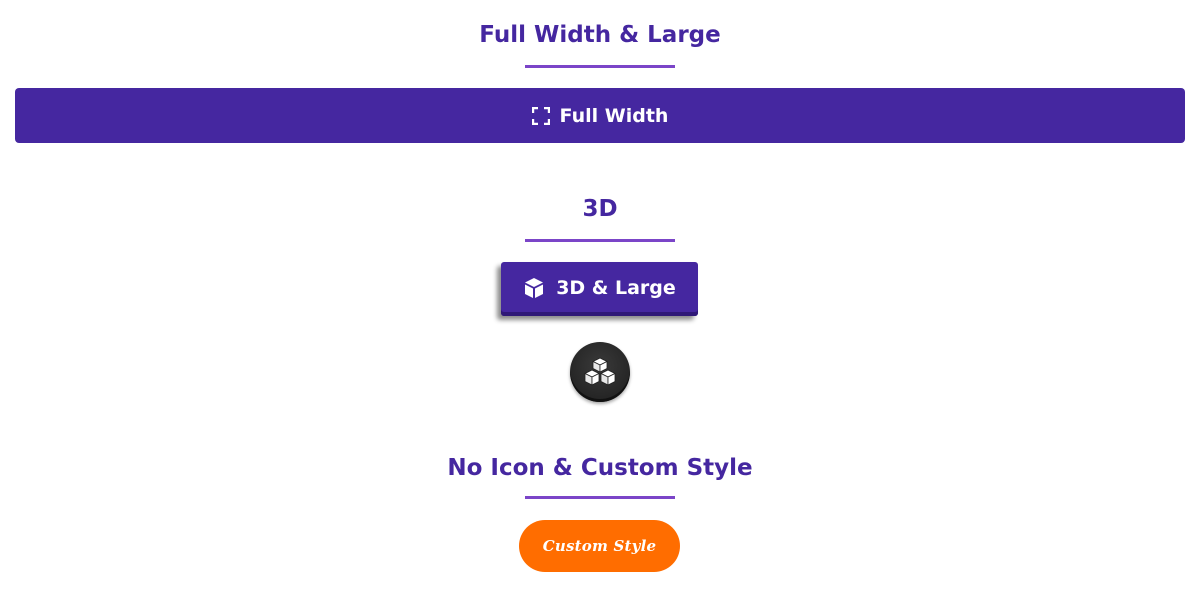 The width and height of the screenshot is (1200, 600). I want to click on custom-style-button-label: Custom Style, so click(599, 546).